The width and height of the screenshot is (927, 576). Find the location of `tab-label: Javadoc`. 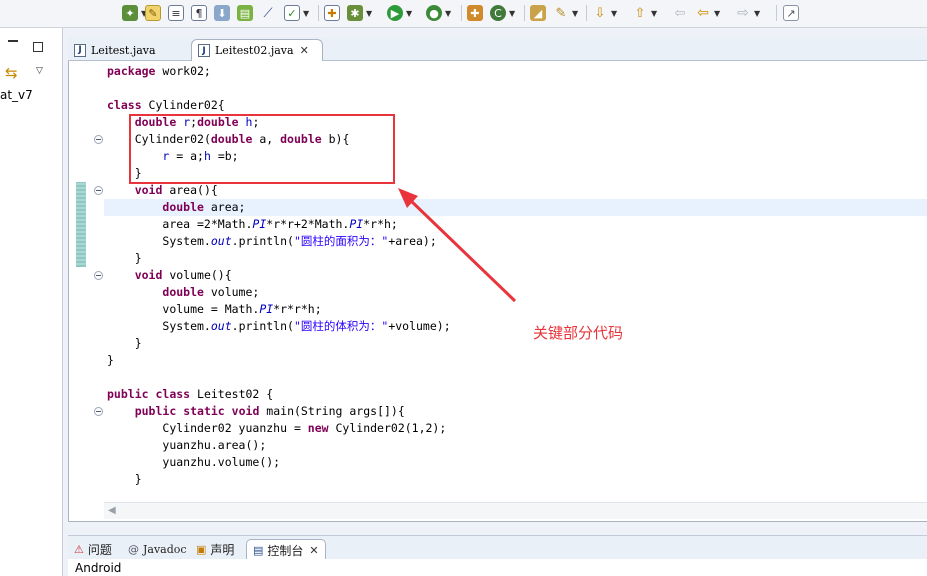

tab-label: Javadoc is located at coordinates (165, 549).